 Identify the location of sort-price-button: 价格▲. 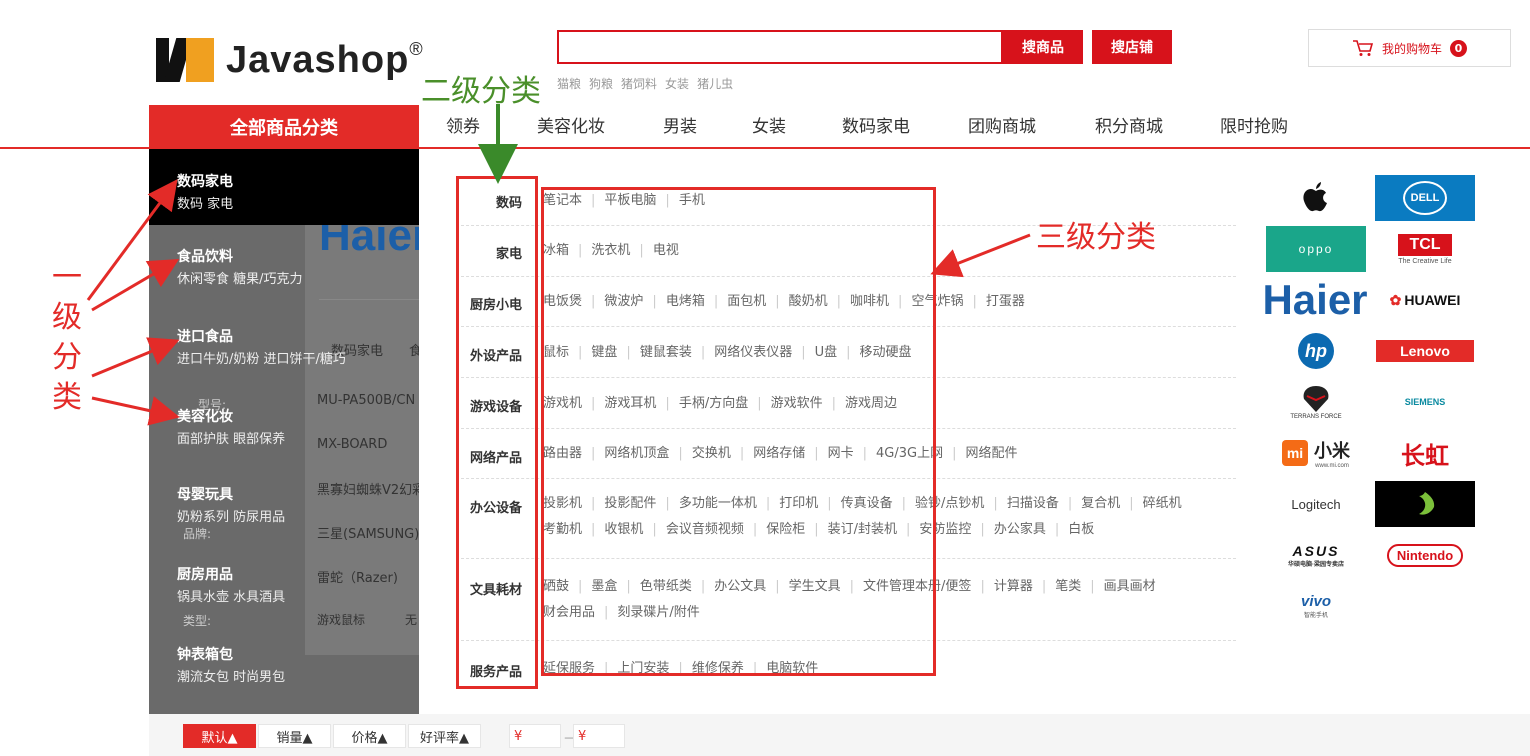
(369, 736).